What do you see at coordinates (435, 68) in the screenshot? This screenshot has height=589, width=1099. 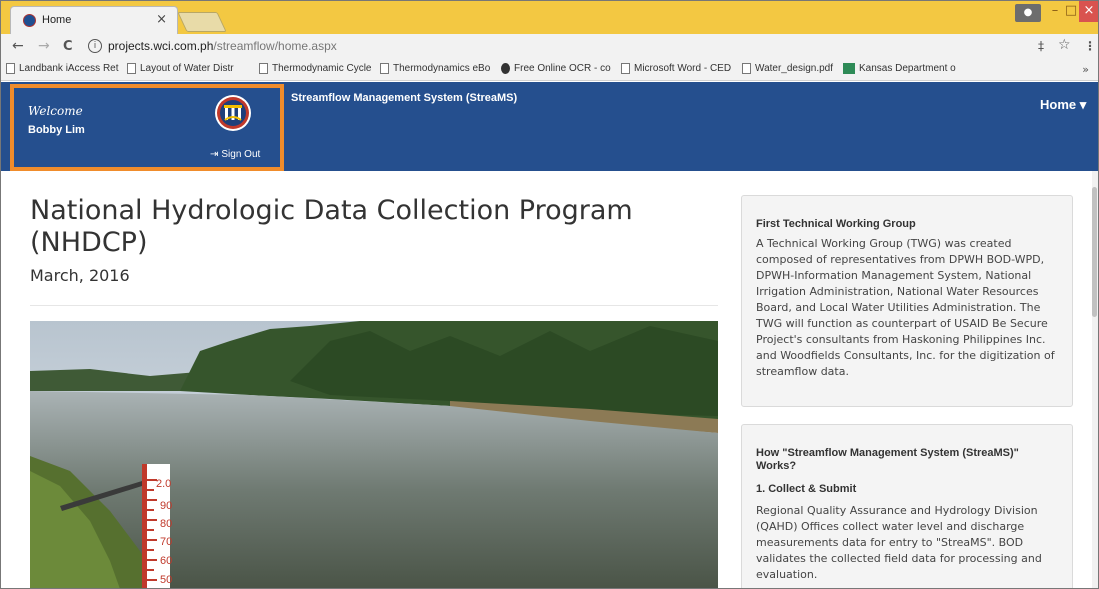 I see `bookmark-item: Thermodynamics eBo` at bounding box center [435, 68].